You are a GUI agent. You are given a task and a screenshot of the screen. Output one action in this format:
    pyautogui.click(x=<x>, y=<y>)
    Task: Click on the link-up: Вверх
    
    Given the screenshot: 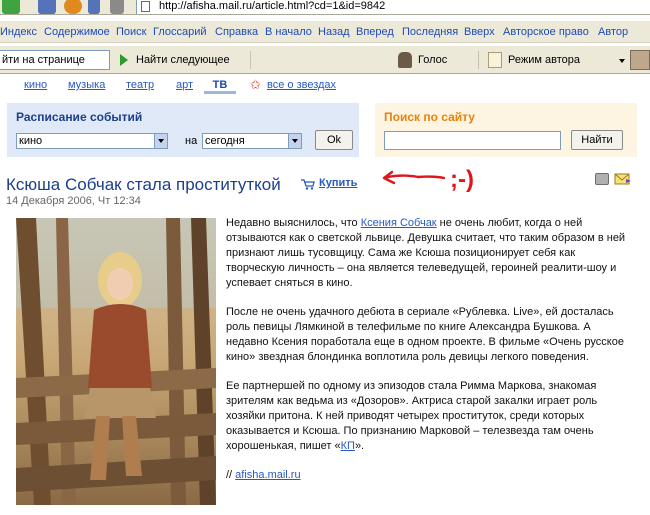 What is the action you would take?
    pyautogui.click(x=479, y=32)
    